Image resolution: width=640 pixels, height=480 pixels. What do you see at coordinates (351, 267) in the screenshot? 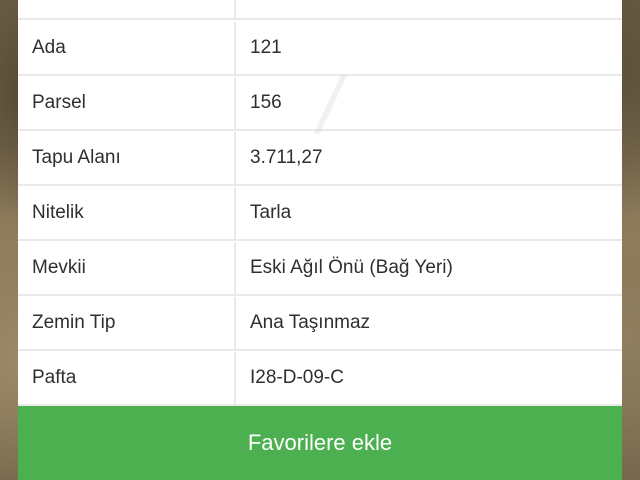
I see `row-value: Eski Ağıl Önü (Bağ Yeri)` at bounding box center [351, 267].